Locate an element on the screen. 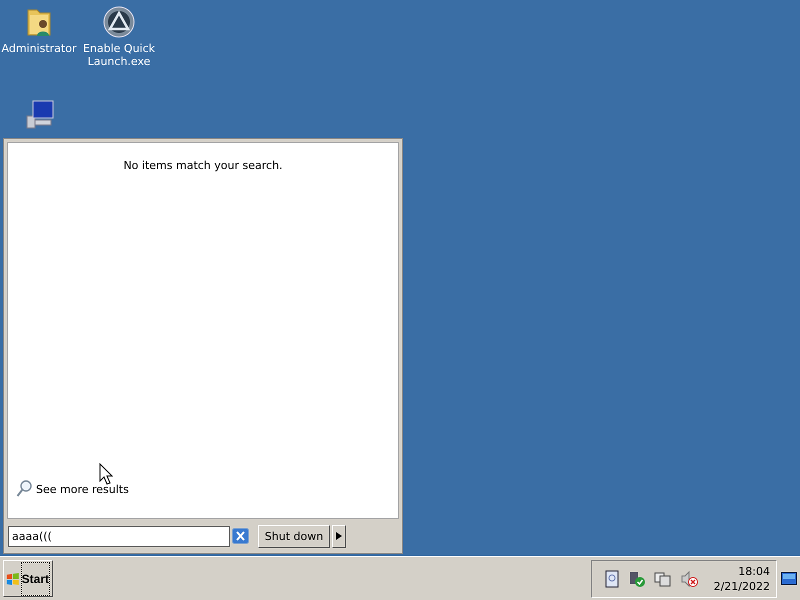  clock-date: 2/21/2022 is located at coordinates (742, 586).